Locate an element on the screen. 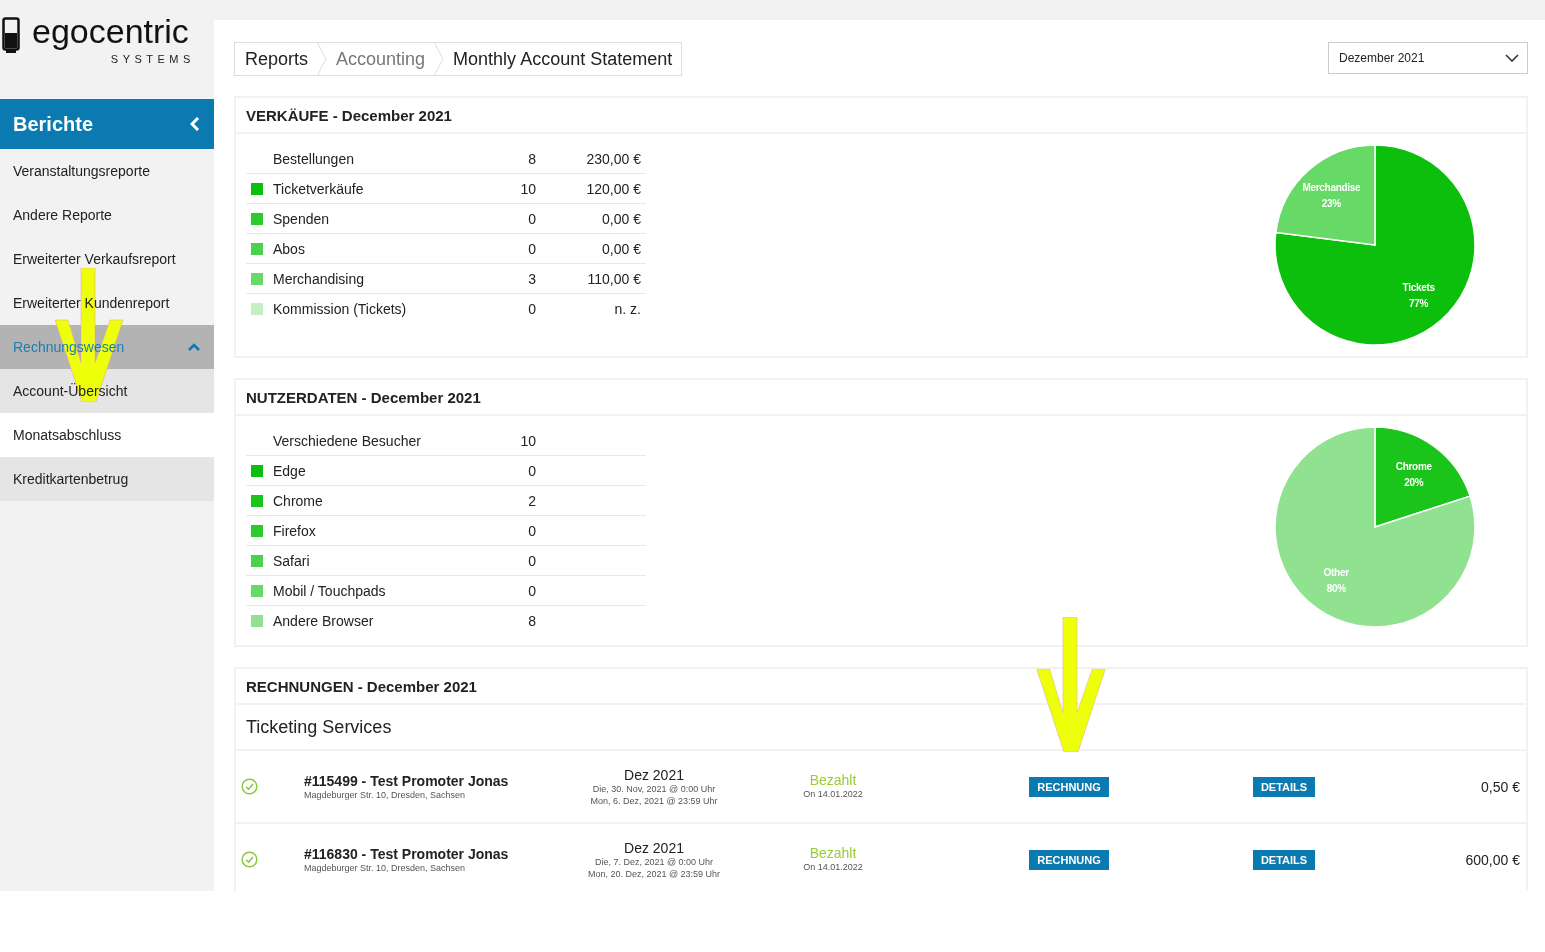 This screenshot has height=952, width=1545. slice-percent: 23% is located at coordinates (1331, 204).